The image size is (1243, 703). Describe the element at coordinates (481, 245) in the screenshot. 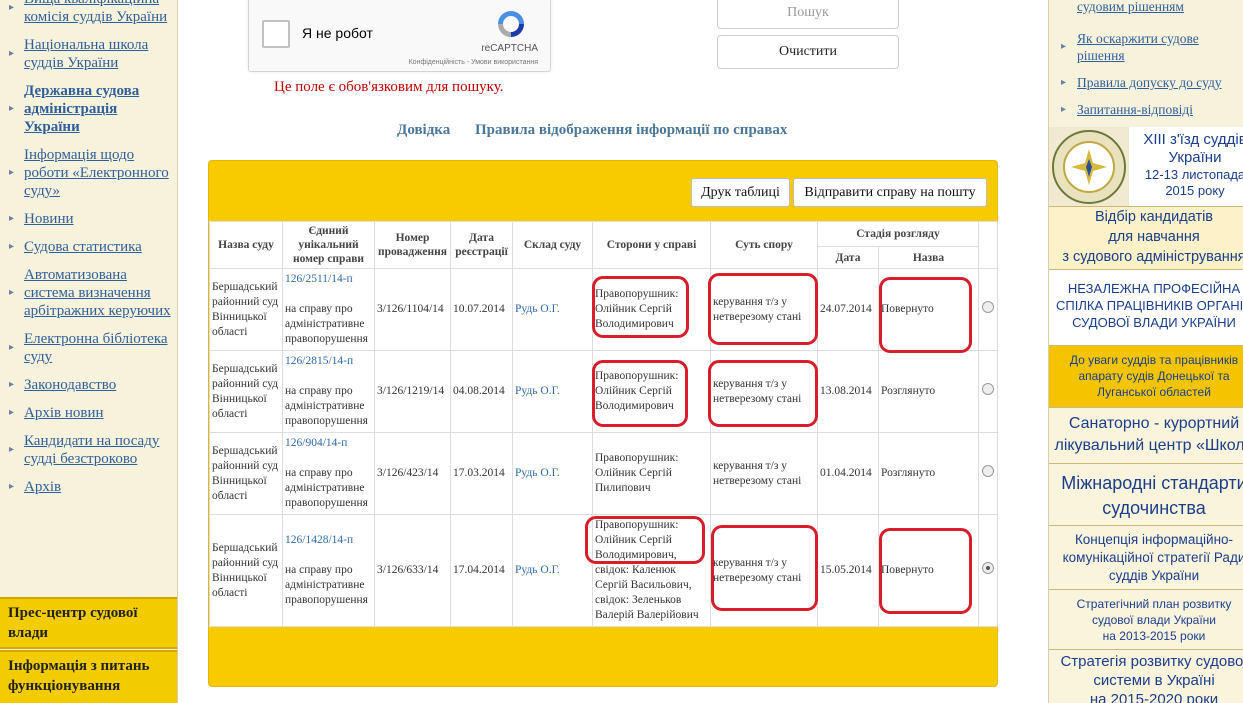

I see `header-reg-date: Дата реєстрації` at that location.